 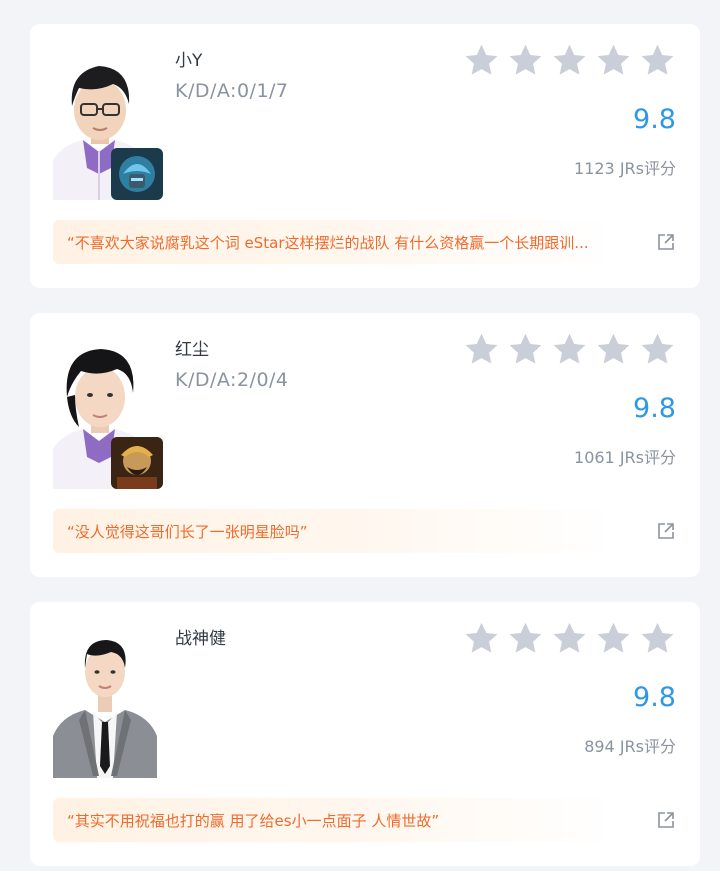 What do you see at coordinates (232, 91) in the screenshot?
I see `kda-stats: K/D/A:0/1/7` at bounding box center [232, 91].